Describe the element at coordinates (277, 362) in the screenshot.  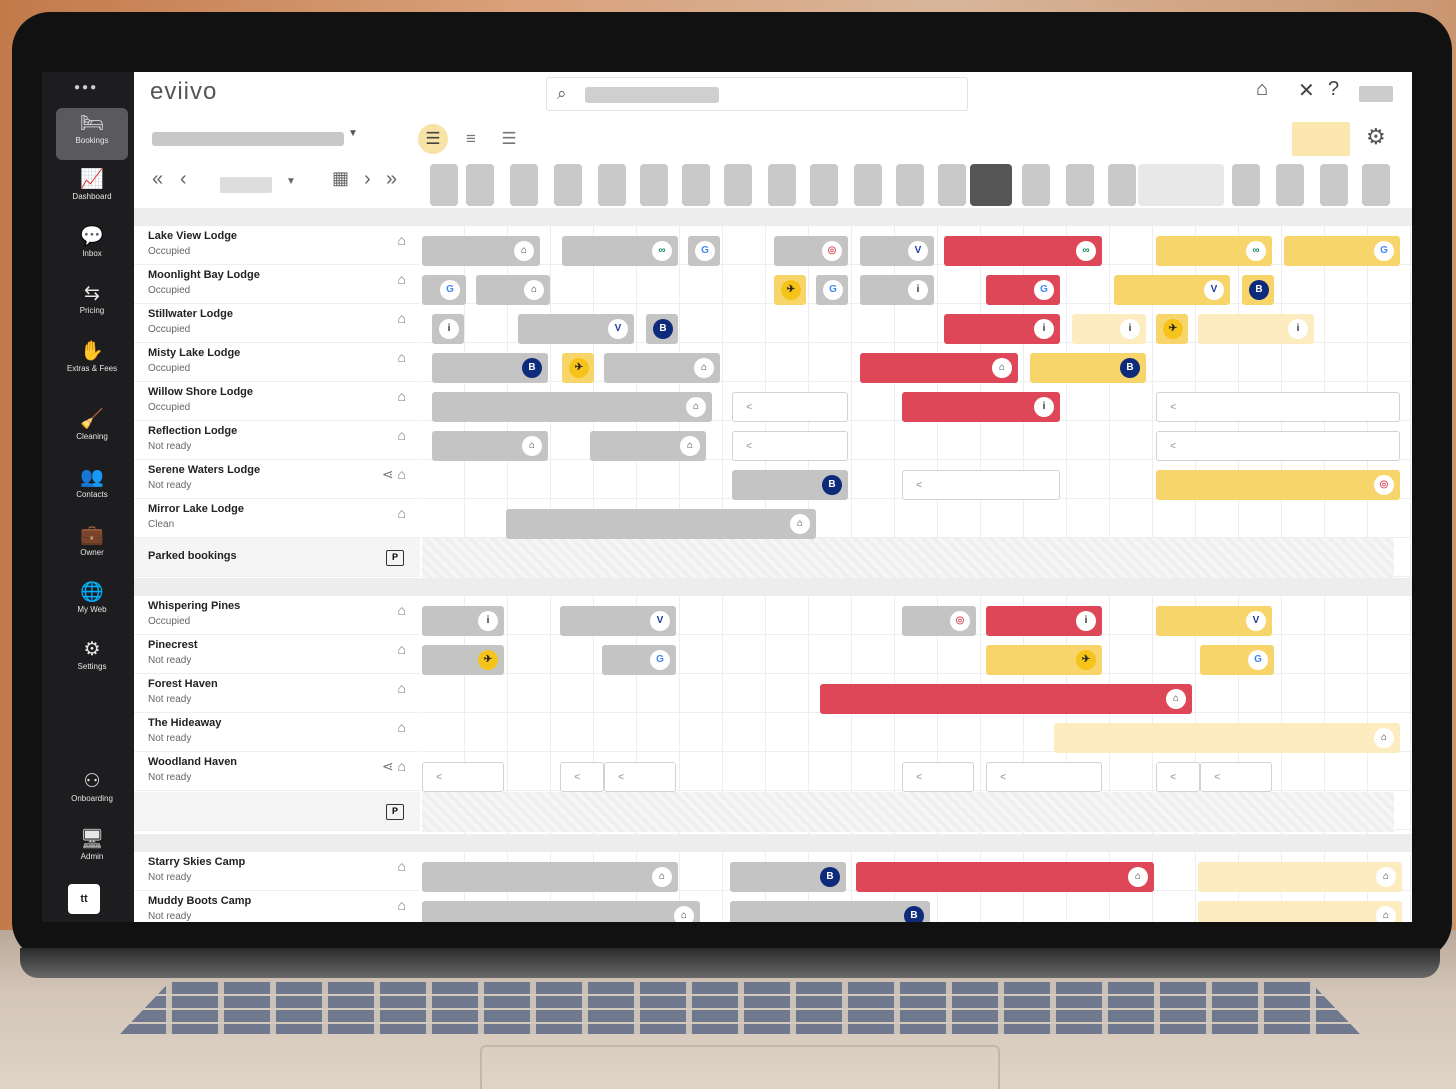
I see `room-row: Misty Lake Lodge Occupied ⌂` at that location.